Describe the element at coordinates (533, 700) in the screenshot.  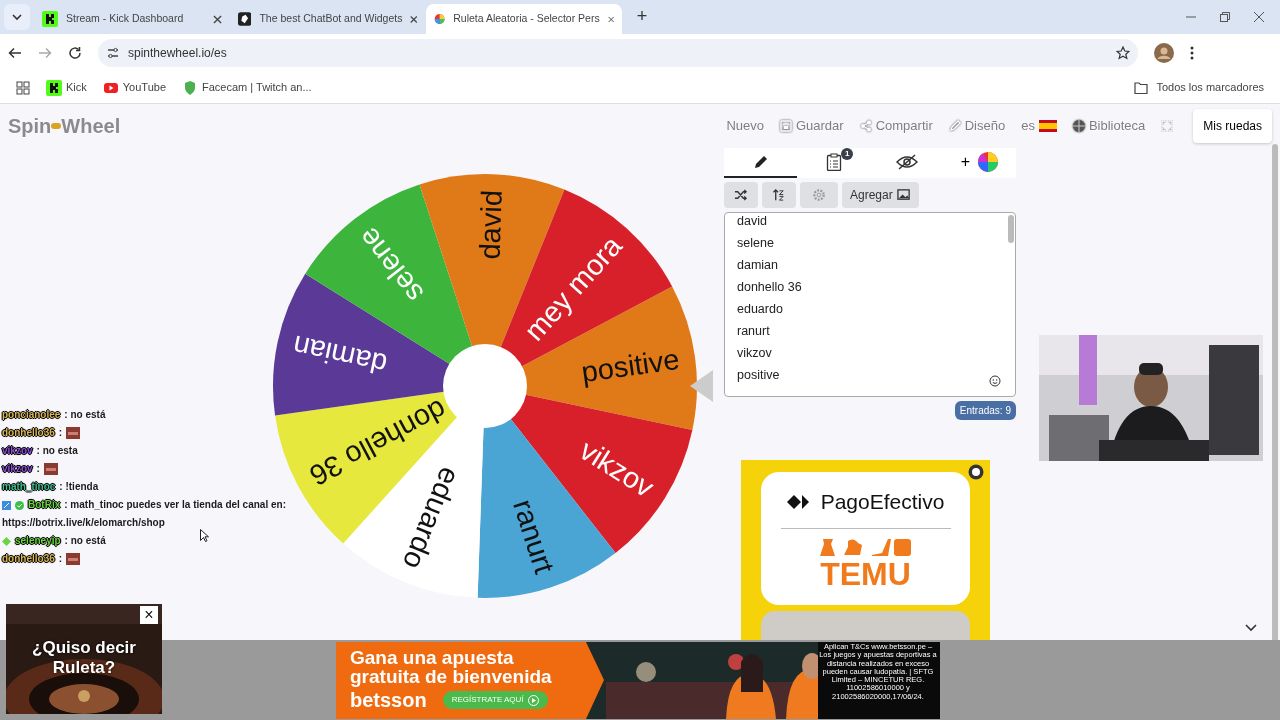
I see `play-icon` at that location.